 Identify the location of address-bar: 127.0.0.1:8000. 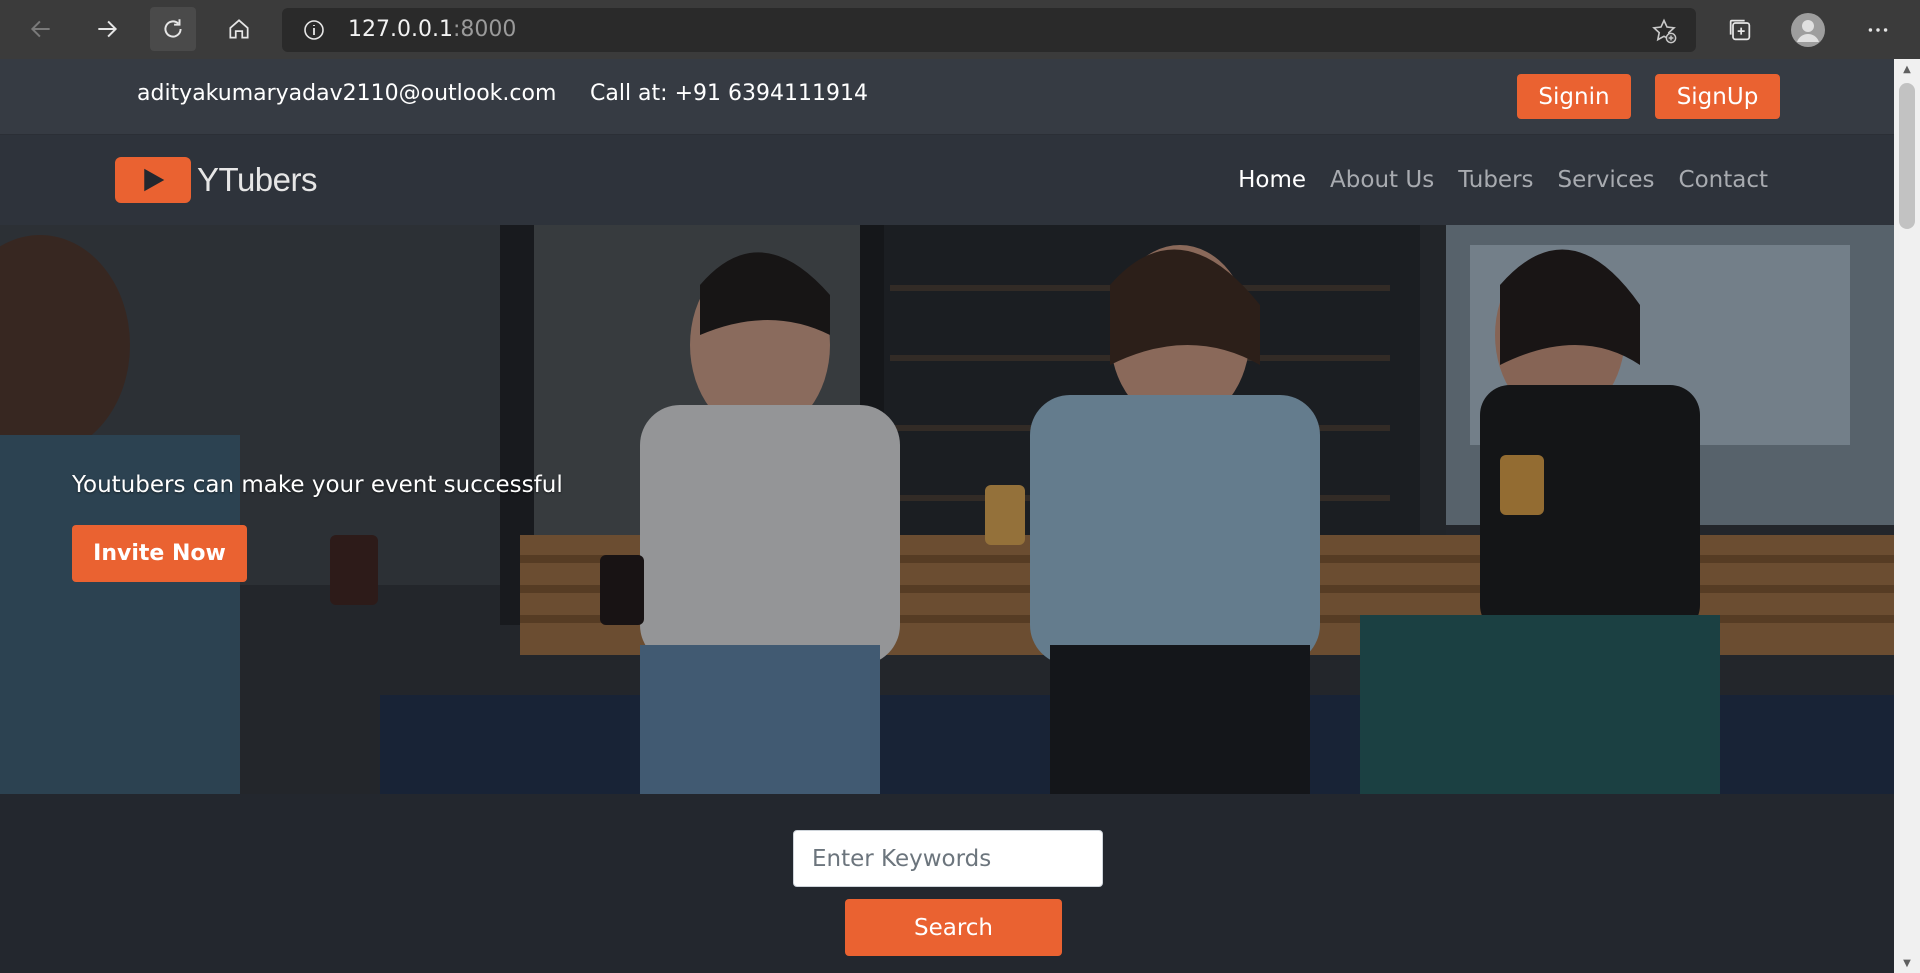
(989, 30).